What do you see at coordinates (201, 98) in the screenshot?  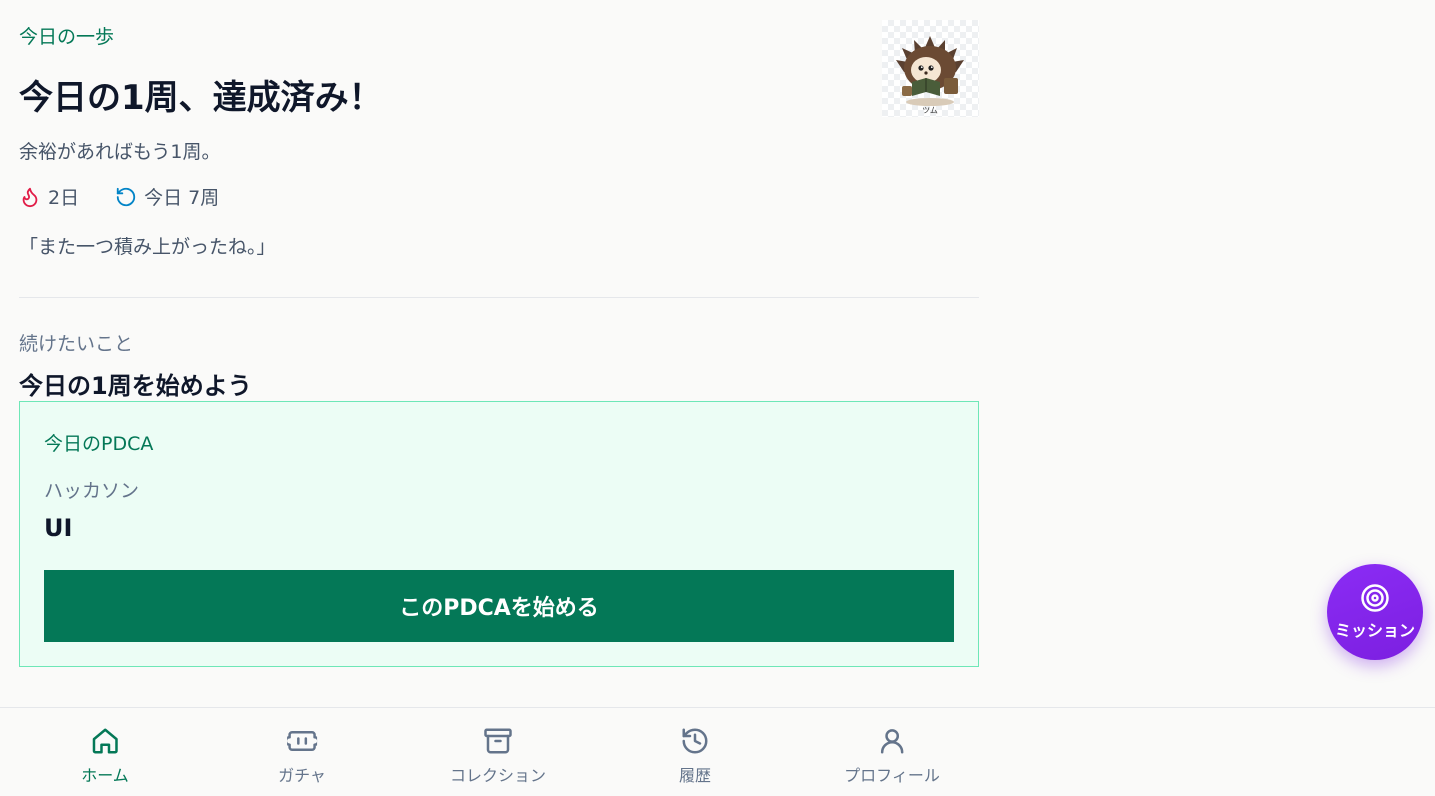 I see `page-title: 今日の1周、達成済み！` at bounding box center [201, 98].